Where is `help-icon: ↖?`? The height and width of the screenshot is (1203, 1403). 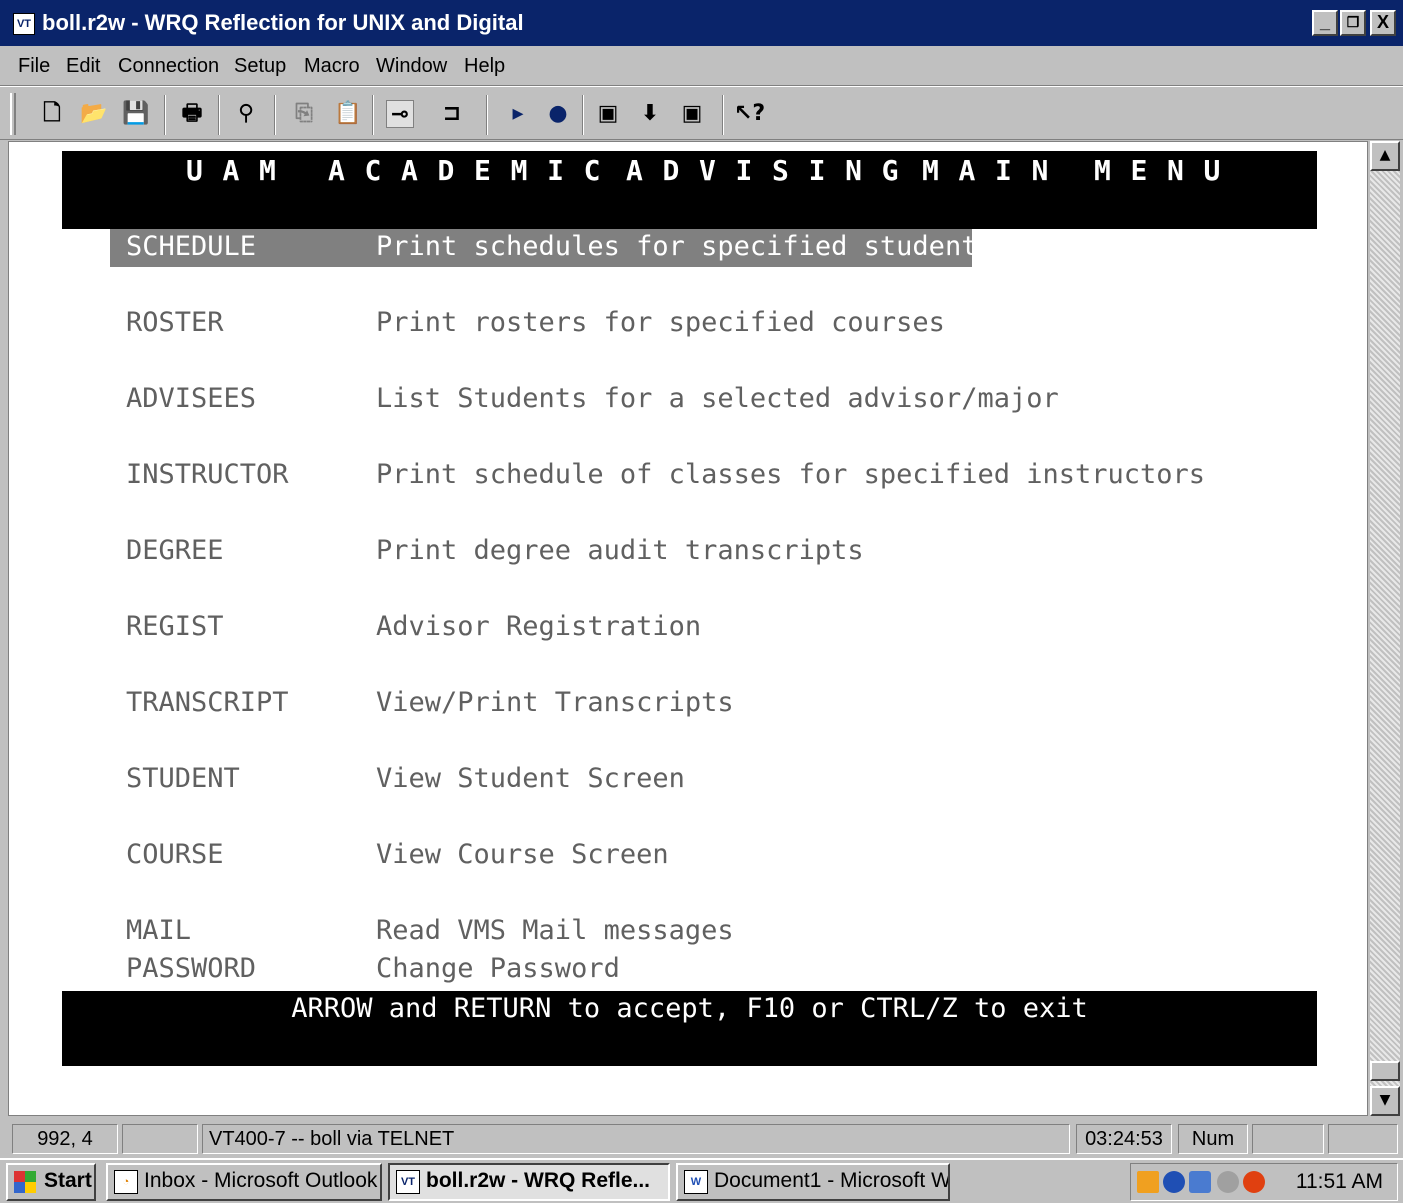 help-icon: ↖? is located at coordinates (749, 114).